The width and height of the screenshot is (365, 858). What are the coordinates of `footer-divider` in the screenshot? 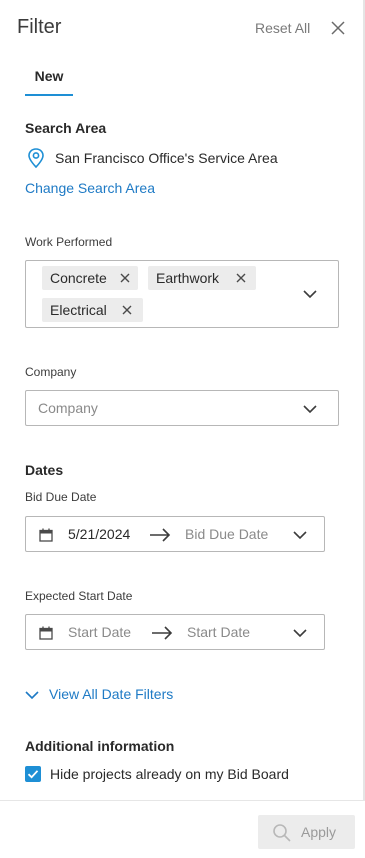 It's located at (182, 800).